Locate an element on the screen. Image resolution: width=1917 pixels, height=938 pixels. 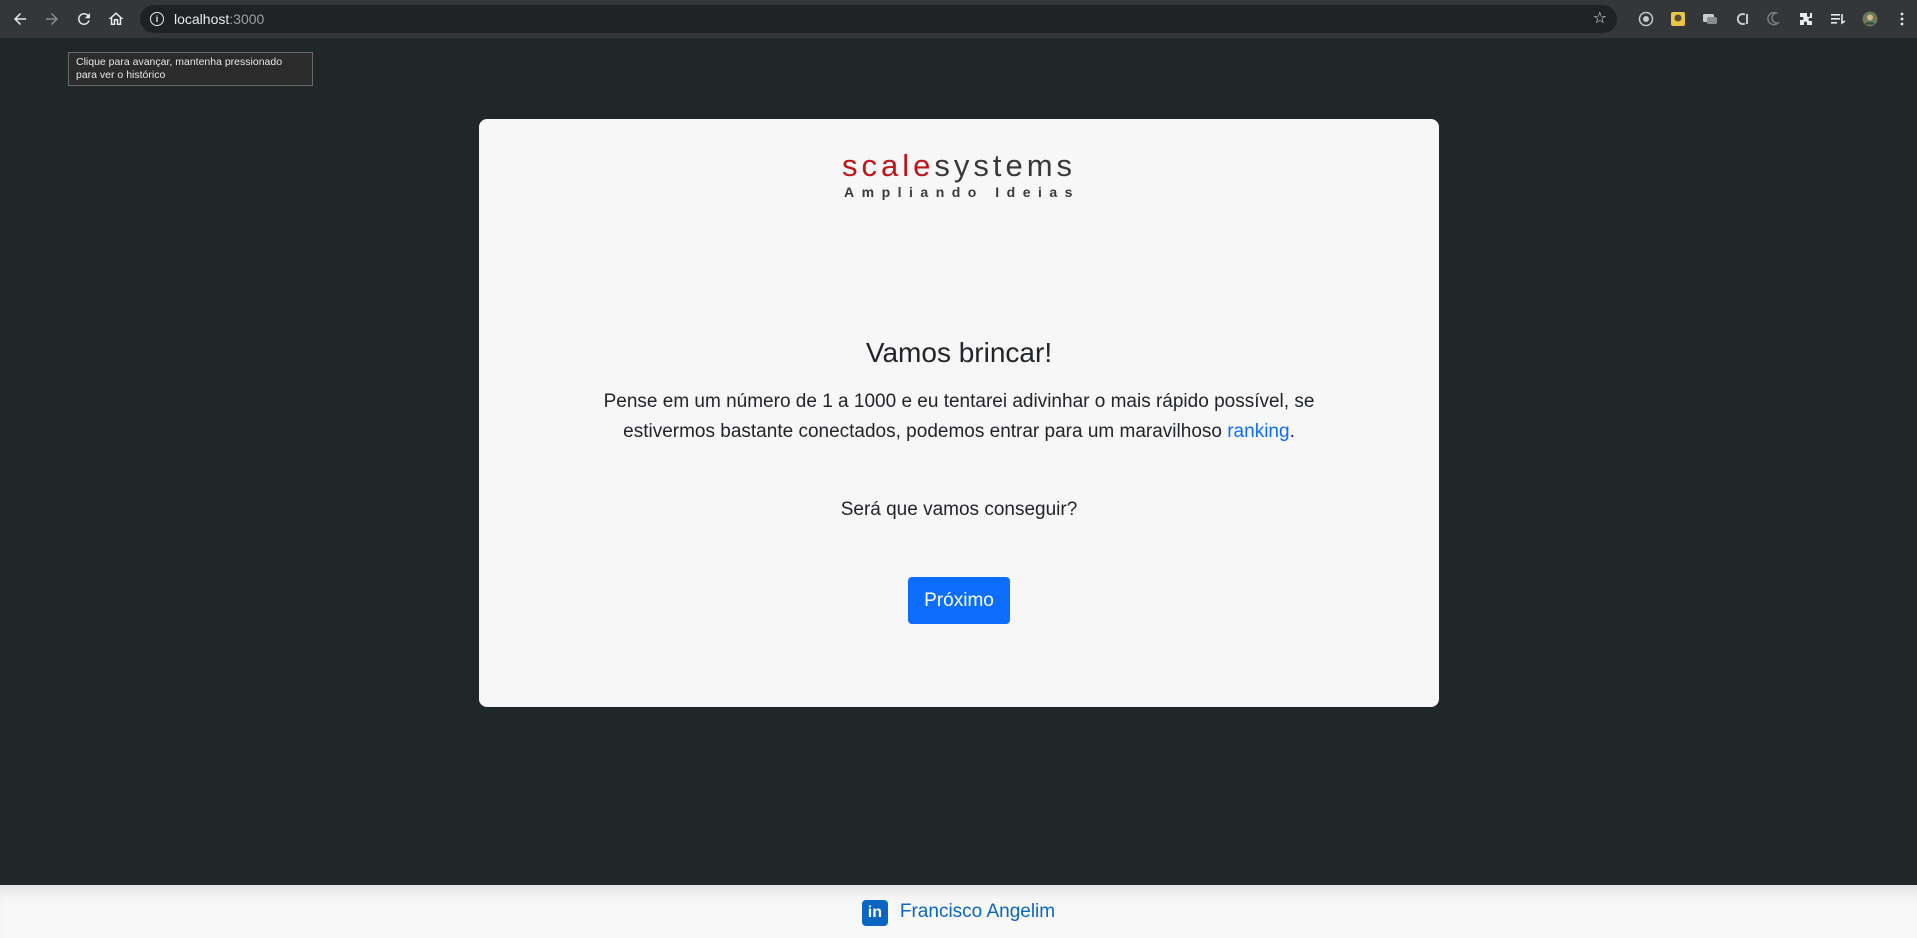
back-arrow-icon is located at coordinates (20, 19).